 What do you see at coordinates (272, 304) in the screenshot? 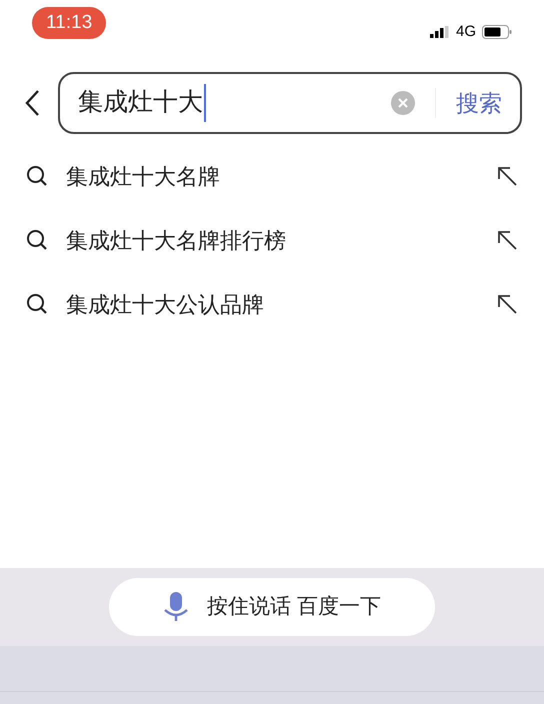
I see `suggestion-item: 集成灶十大公认品牌` at bounding box center [272, 304].